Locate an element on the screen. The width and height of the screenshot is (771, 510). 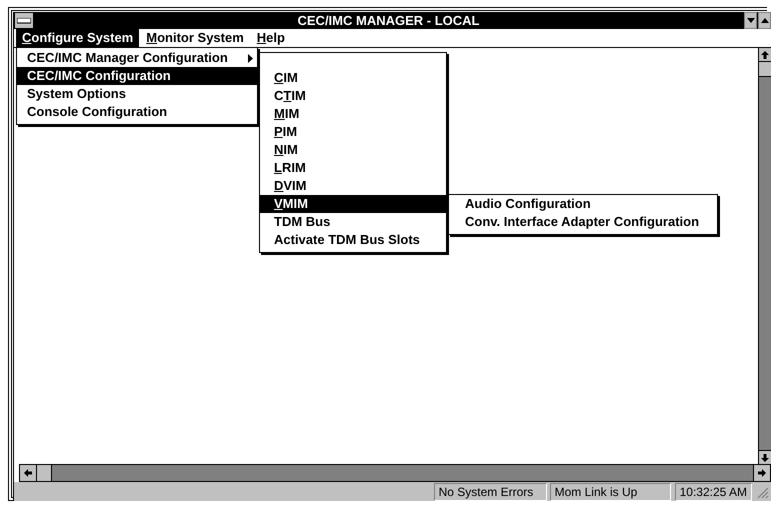
menu-item: CIM is located at coordinates (353, 78).